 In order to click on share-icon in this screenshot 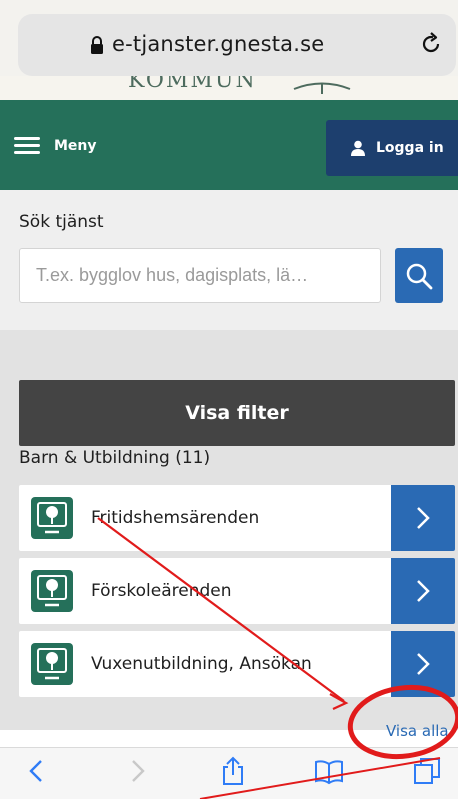, I will do `click(233, 771)`.